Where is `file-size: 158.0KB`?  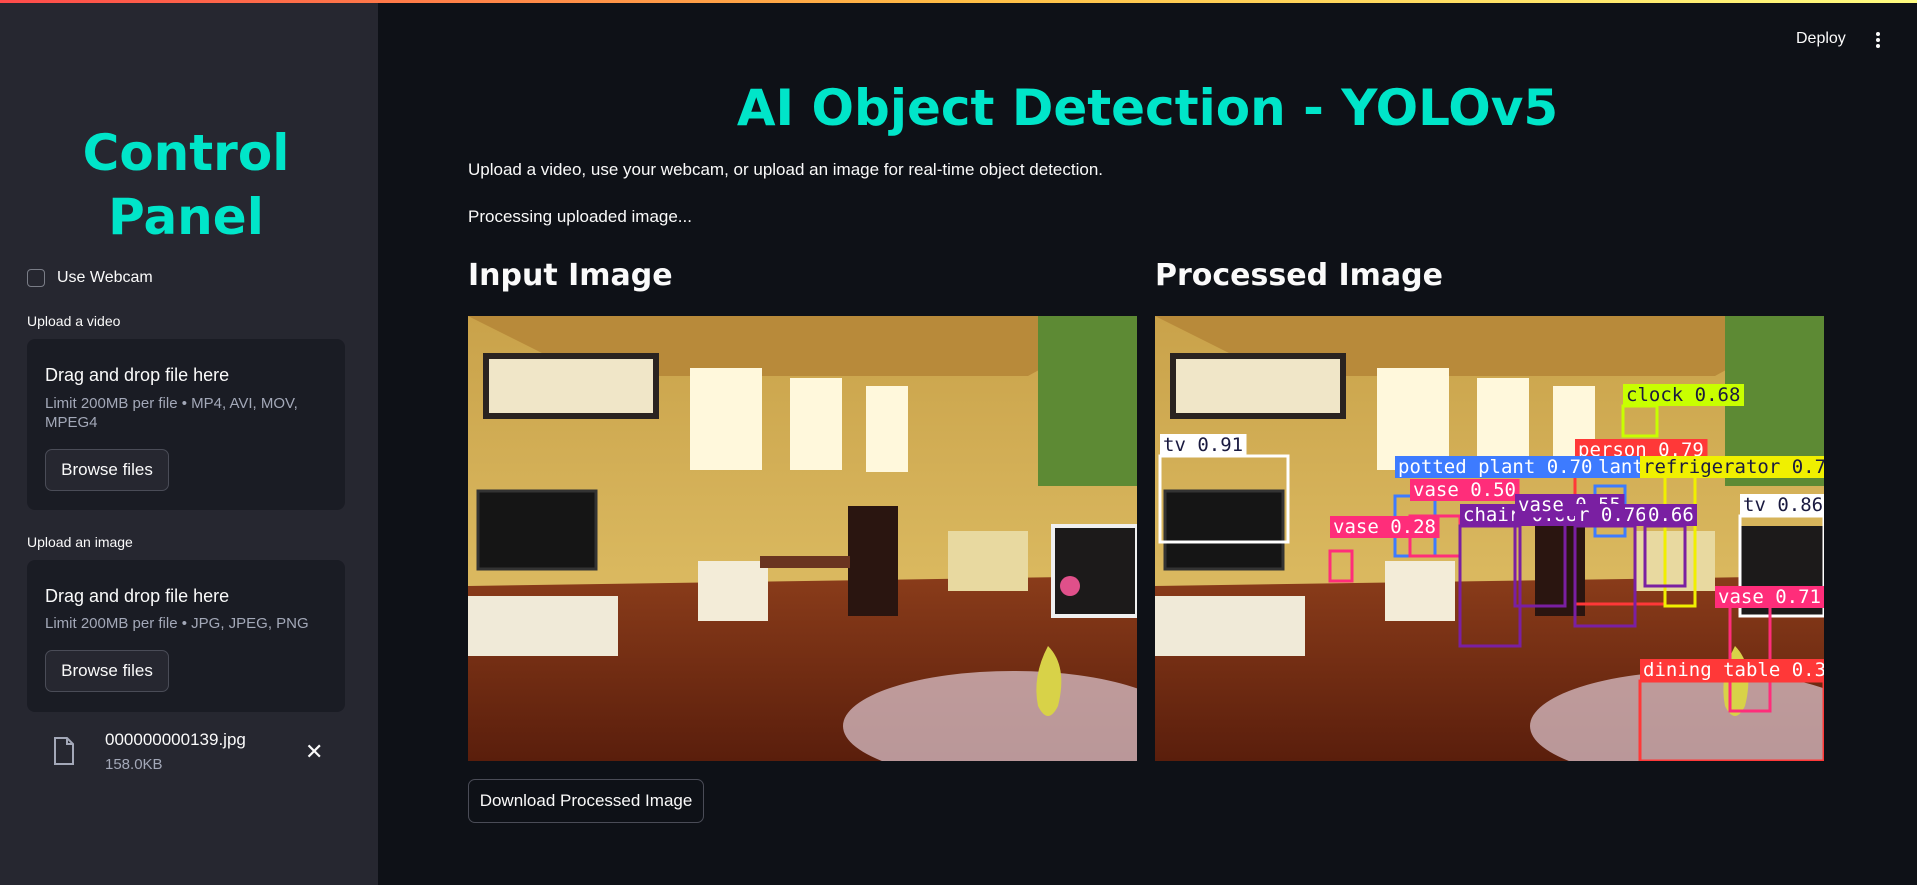 file-size: 158.0KB is located at coordinates (134, 764).